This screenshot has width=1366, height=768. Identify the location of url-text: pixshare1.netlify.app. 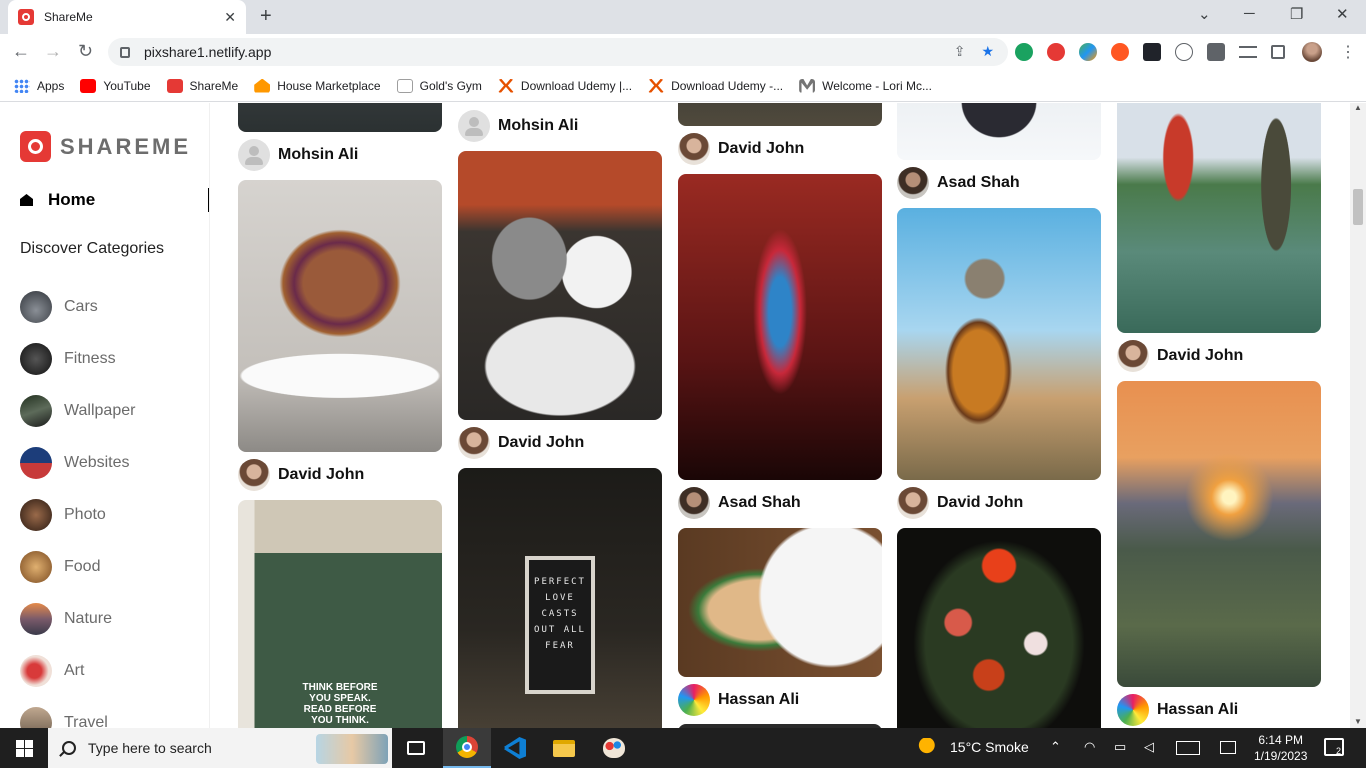
(207, 52).